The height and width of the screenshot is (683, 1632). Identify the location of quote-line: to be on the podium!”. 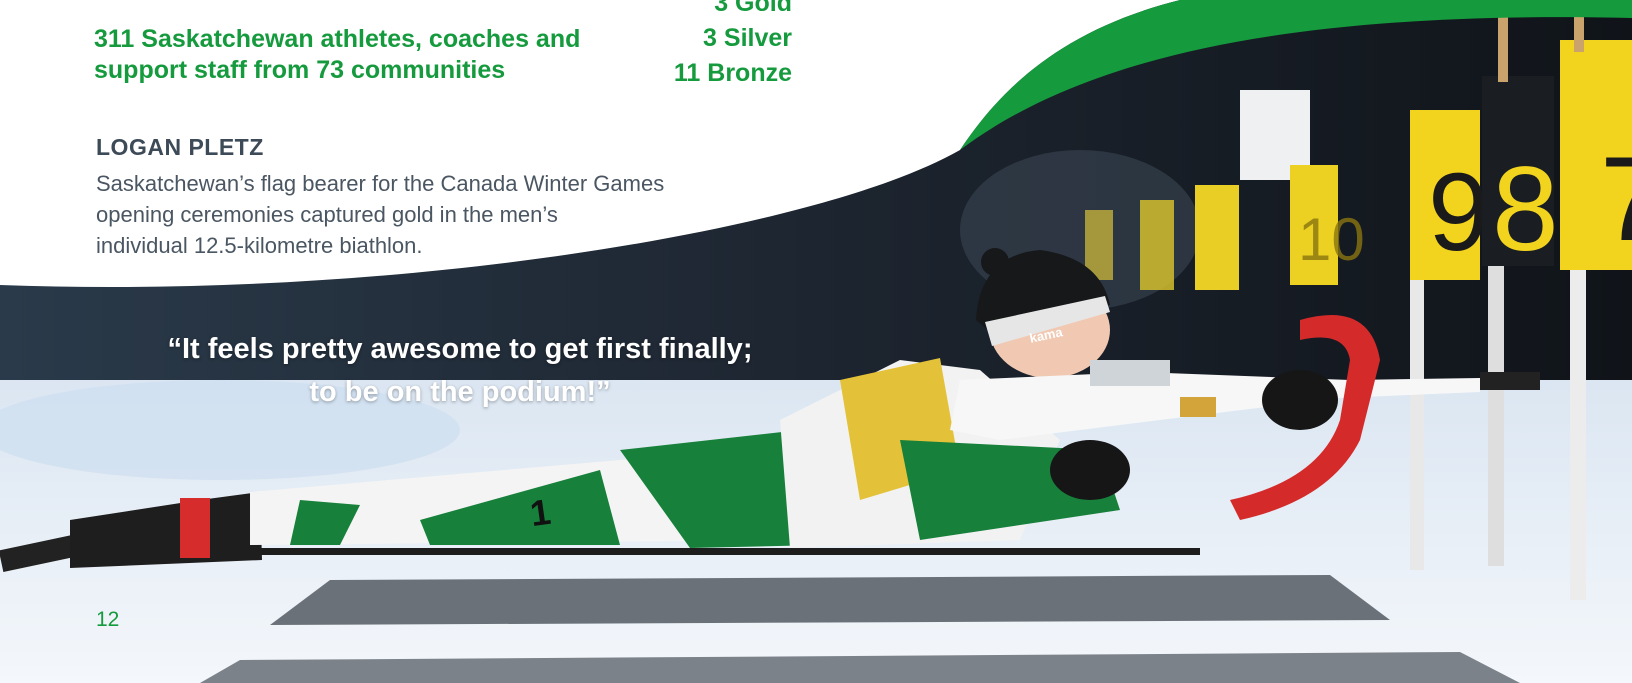
(460, 392).